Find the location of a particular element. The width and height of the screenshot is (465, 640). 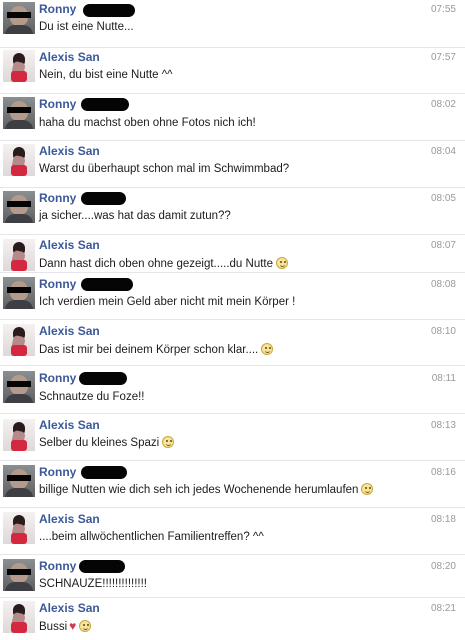

message-text: ja sicher....was hat das damit zutun?? is located at coordinates (135, 216).